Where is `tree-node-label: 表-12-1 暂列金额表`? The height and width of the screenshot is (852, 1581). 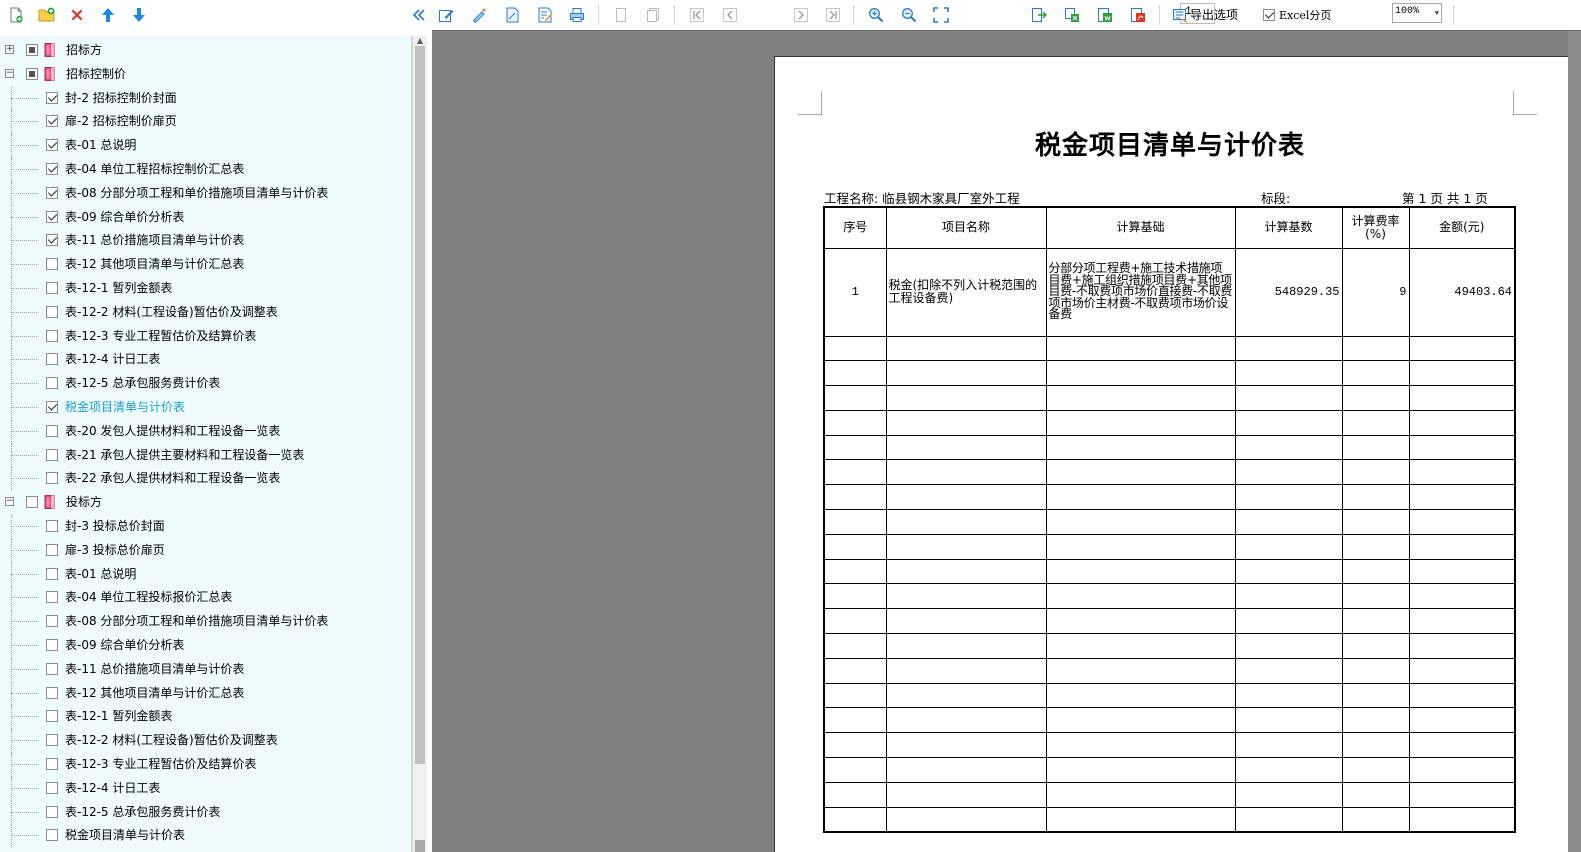
tree-node-label: 表-12-1 暂列金额表 is located at coordinates (118, 288).